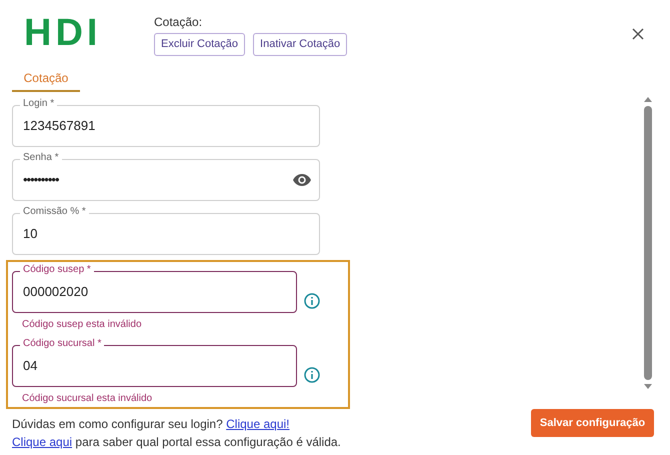 The image size is (670, 455). Describe the element at coordinates (55, 292) in the screenshot. I see `field-value: 000002020` at that location.